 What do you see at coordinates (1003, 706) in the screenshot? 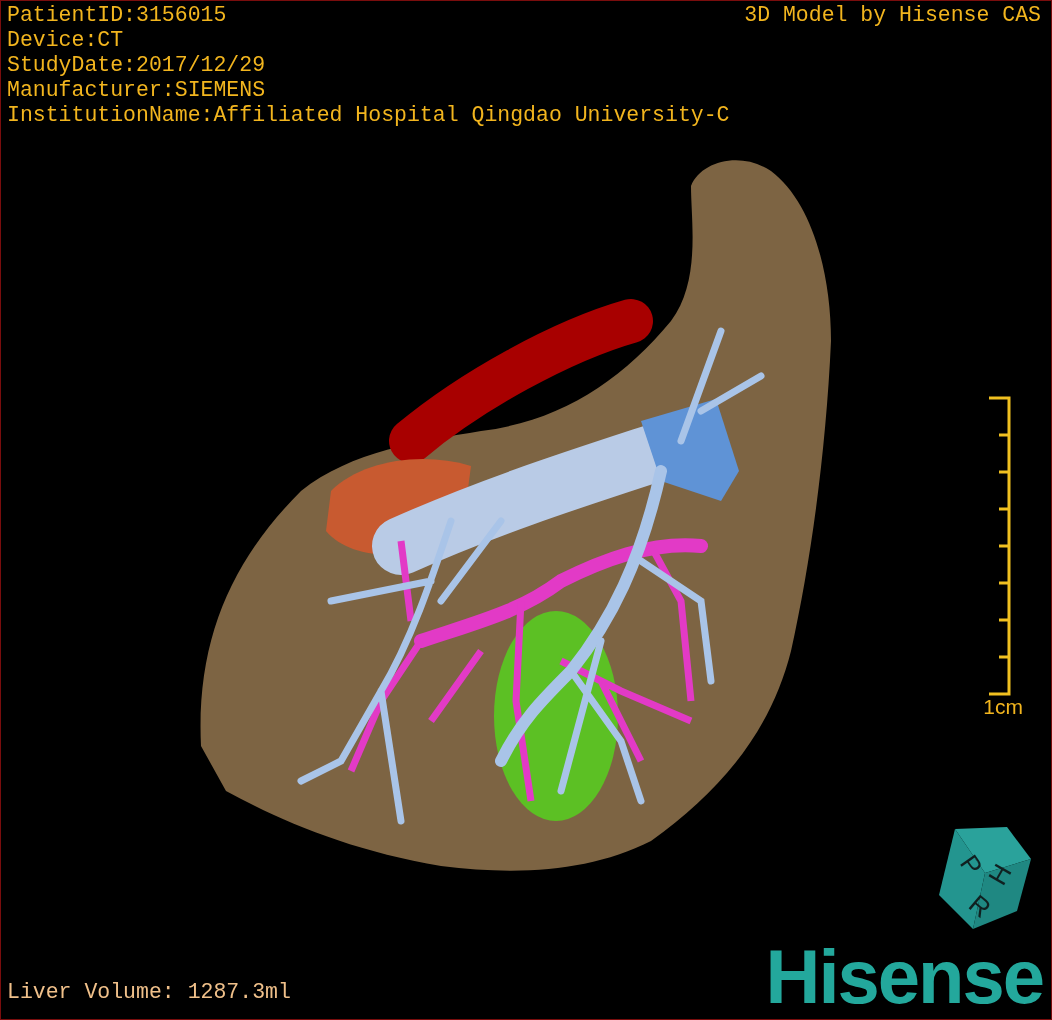
I see `scale-label: 1cm` at bounding box center [1003, 706].